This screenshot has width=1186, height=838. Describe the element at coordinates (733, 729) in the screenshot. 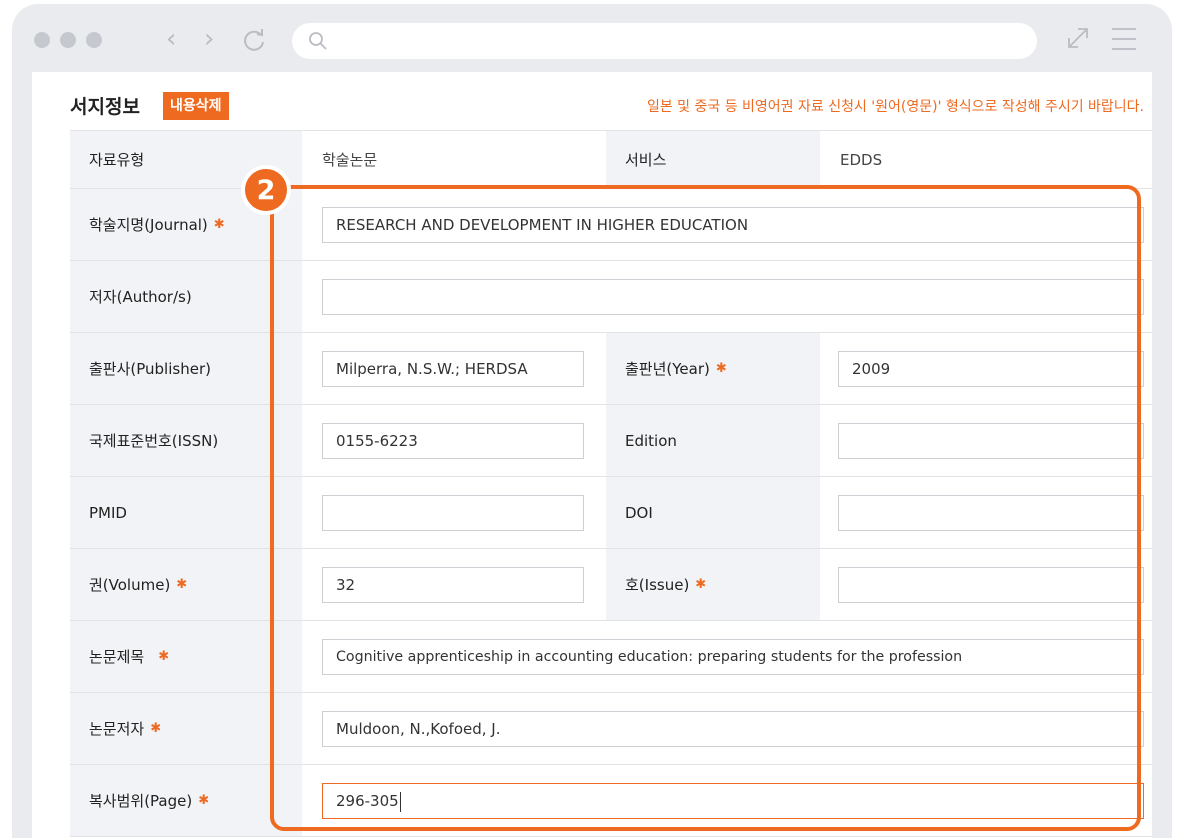

I see `paper-author-input: Muldoon, N.,Kofoed, J.` at that location.